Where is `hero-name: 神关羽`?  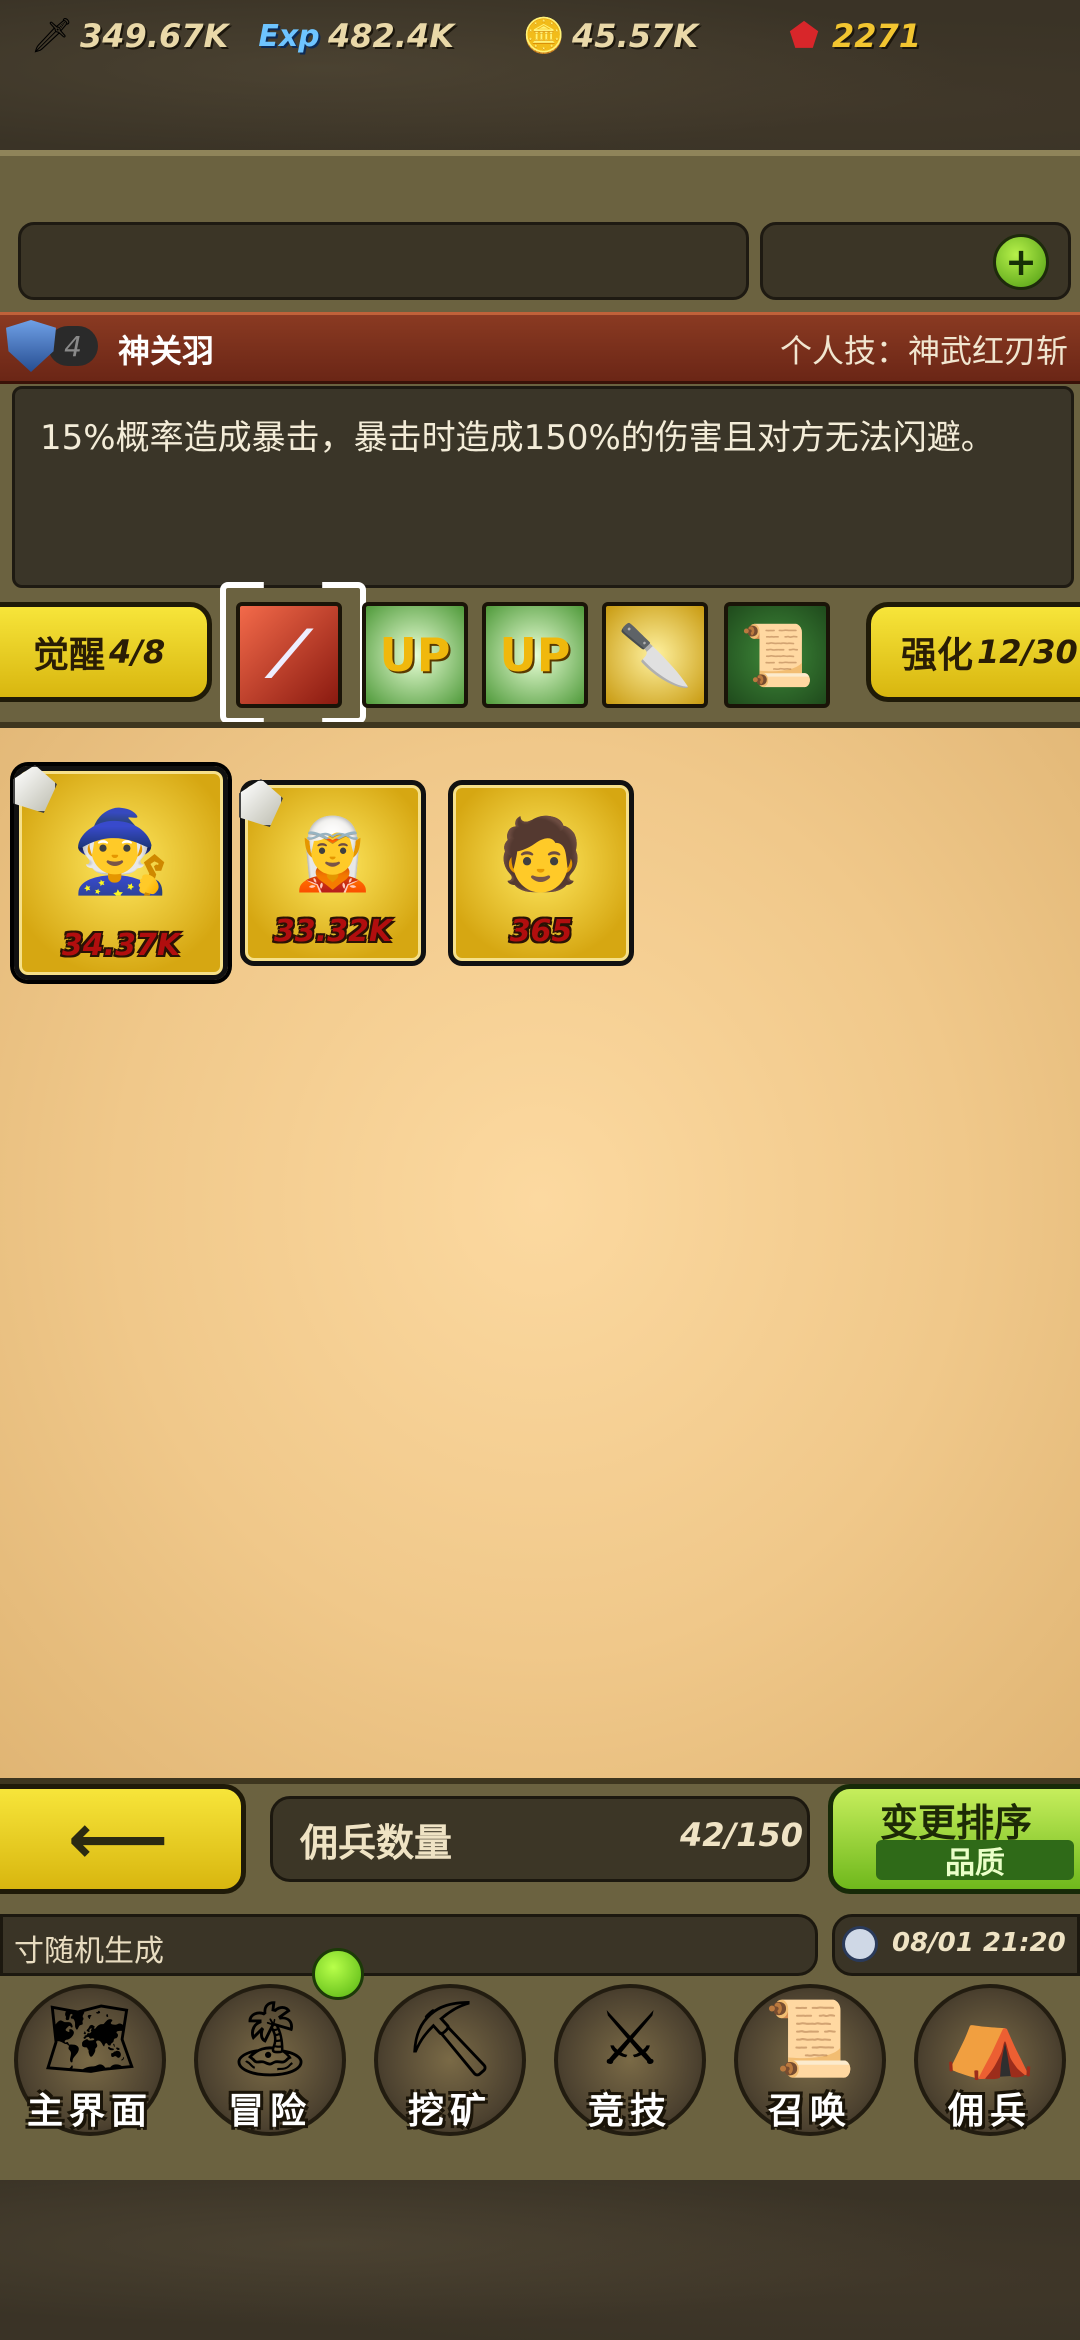 hero-name: 神关羽 is located at coordinates (166, 351).